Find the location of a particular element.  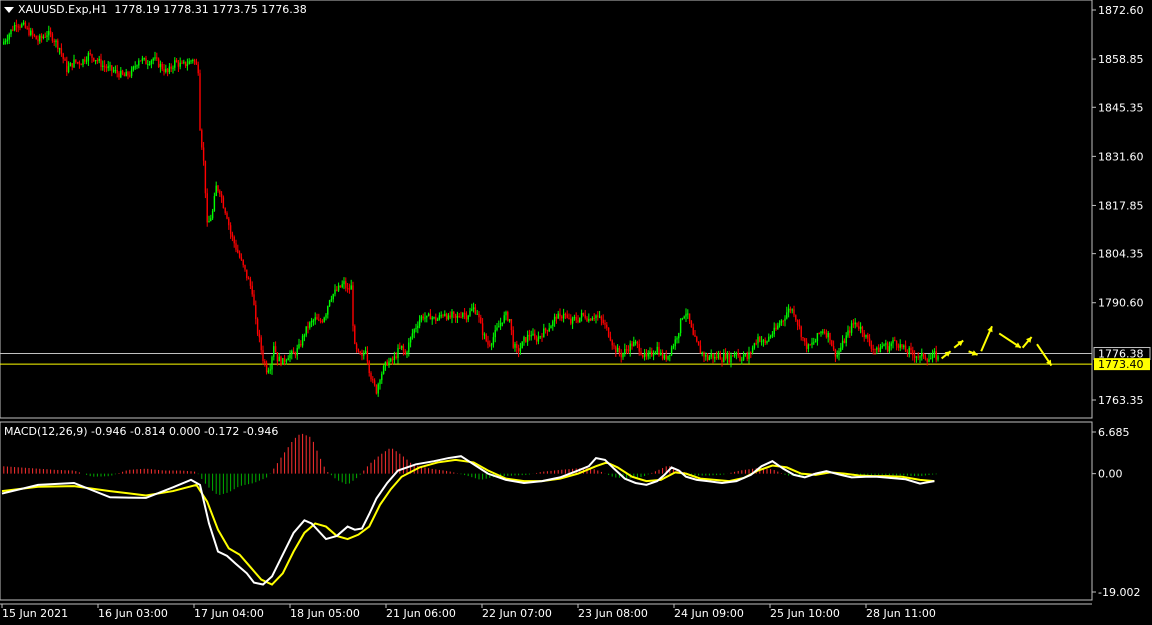

chevron-down-icon is located at coordinates (9, 10).